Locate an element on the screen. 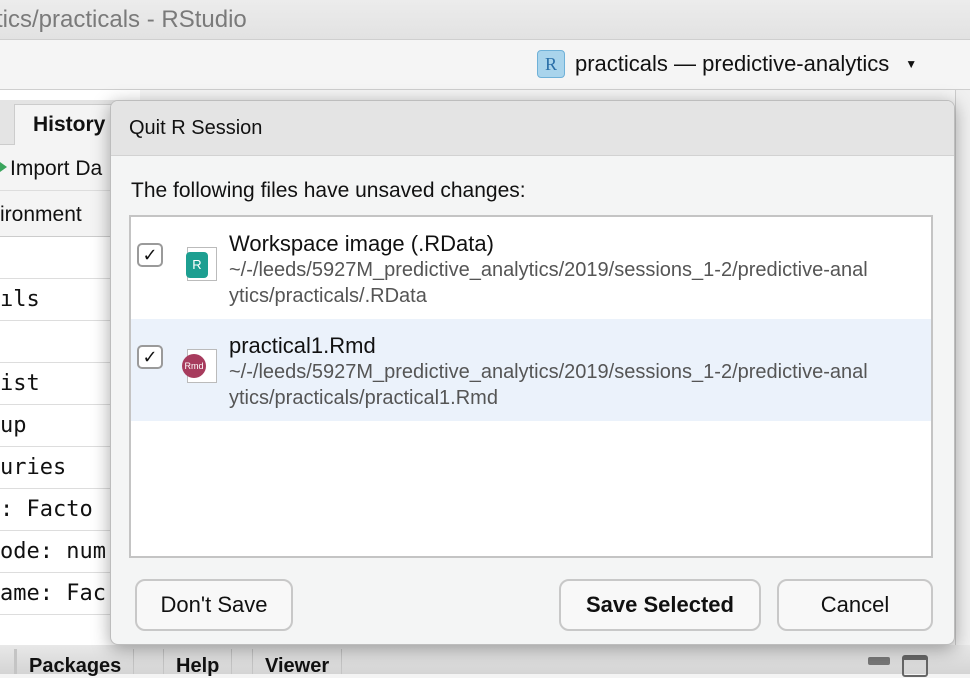  dialog-title: Quit R Session is located at coordinates (532, 128).